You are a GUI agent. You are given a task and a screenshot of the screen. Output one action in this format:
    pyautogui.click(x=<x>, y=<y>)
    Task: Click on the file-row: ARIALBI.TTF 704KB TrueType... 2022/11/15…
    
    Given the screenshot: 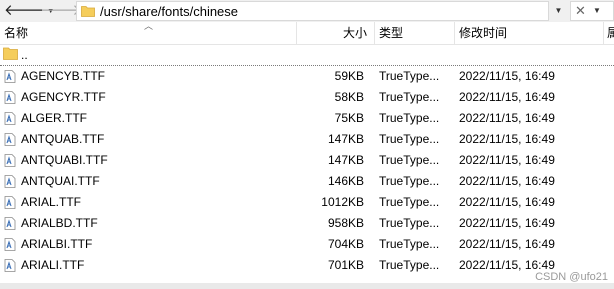 What is the action you would take?
    pyautogui.click(x=307, y=244)
    